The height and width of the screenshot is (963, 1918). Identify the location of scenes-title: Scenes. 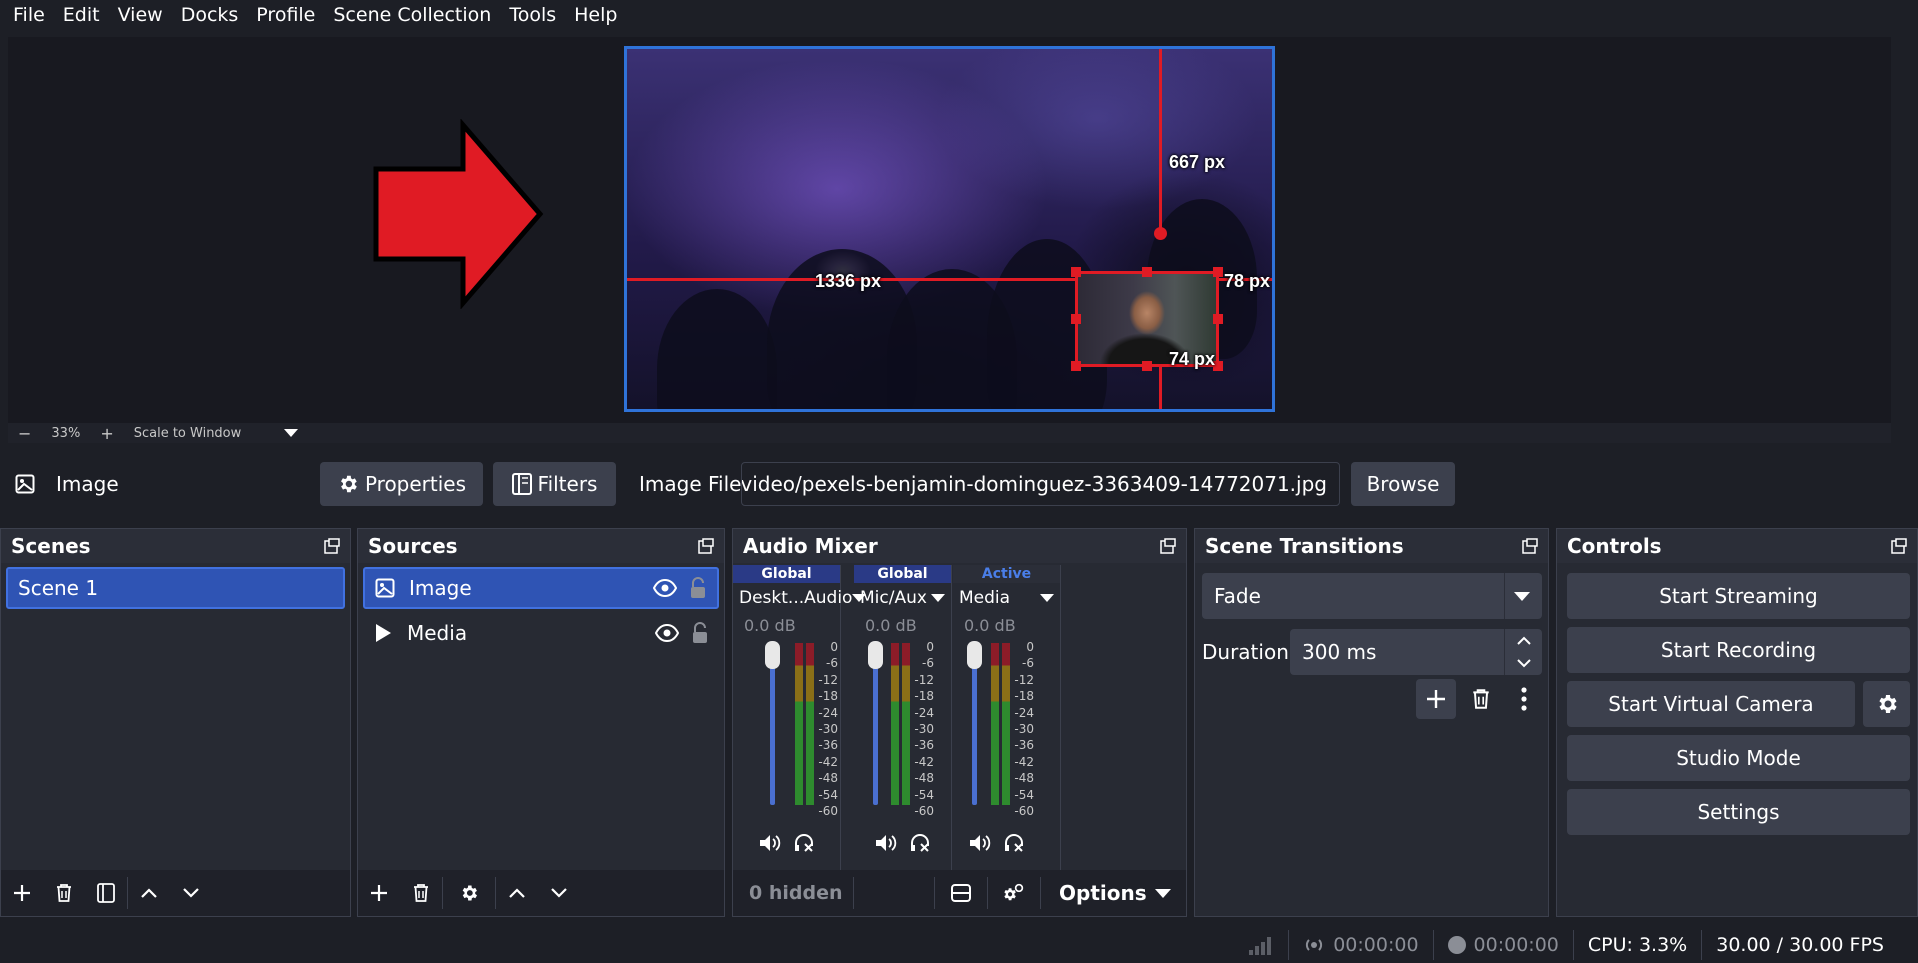
(51, 546).